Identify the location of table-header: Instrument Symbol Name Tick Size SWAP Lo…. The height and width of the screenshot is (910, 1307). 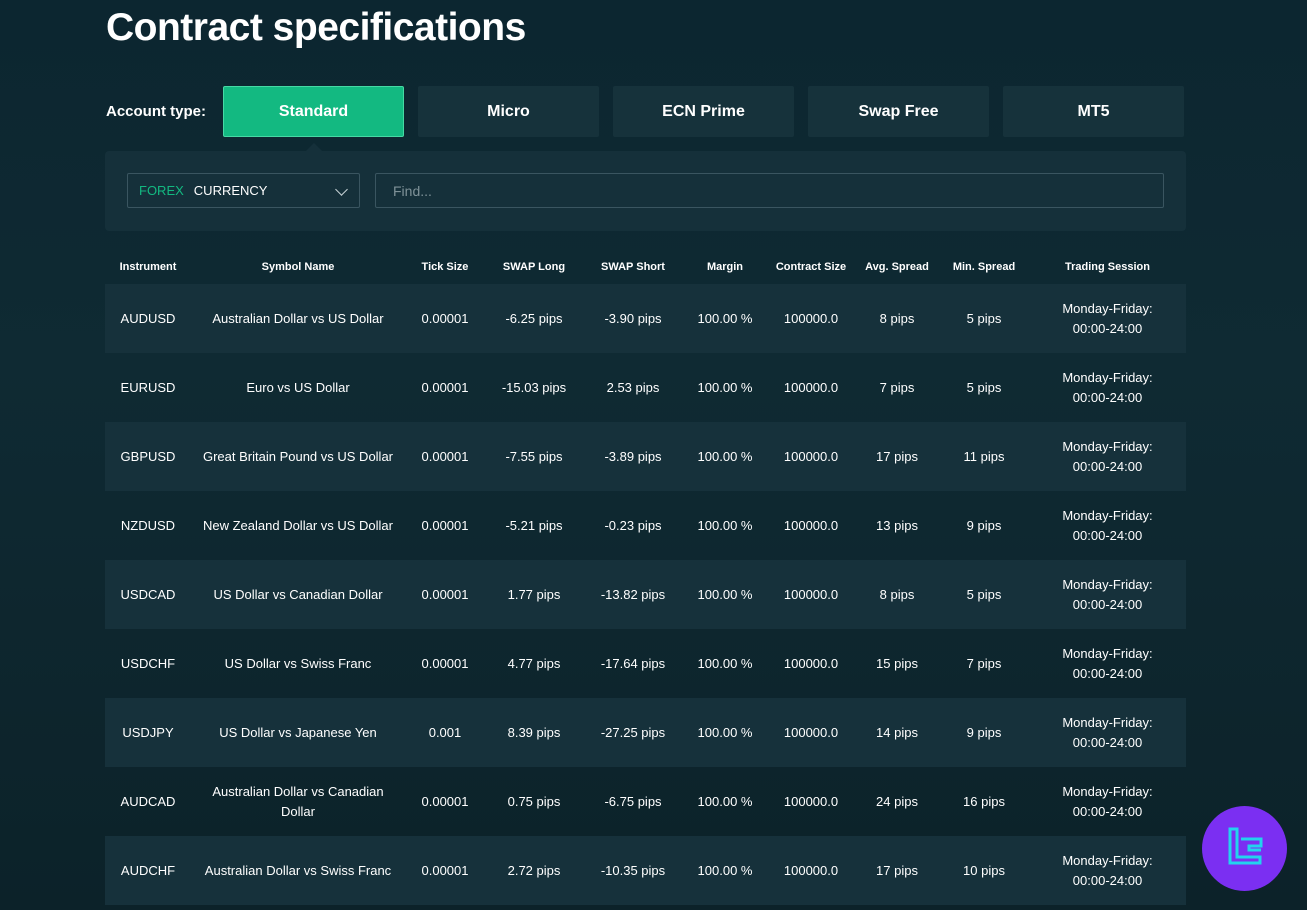
(645, 267).